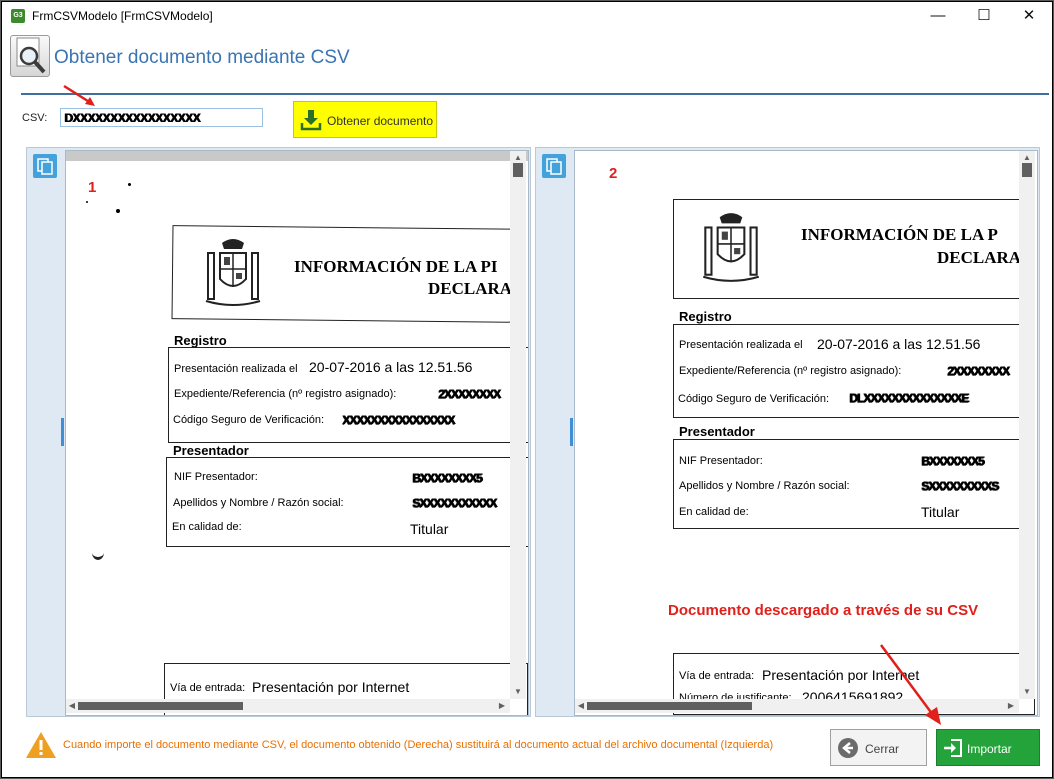 The height and width of the screenshot is (779, 1054). What do you see at coordinates (202, 57) in the screenshot?
I see `page-title: Obtener documento mediante CSV` at bounding box center [202, 57].